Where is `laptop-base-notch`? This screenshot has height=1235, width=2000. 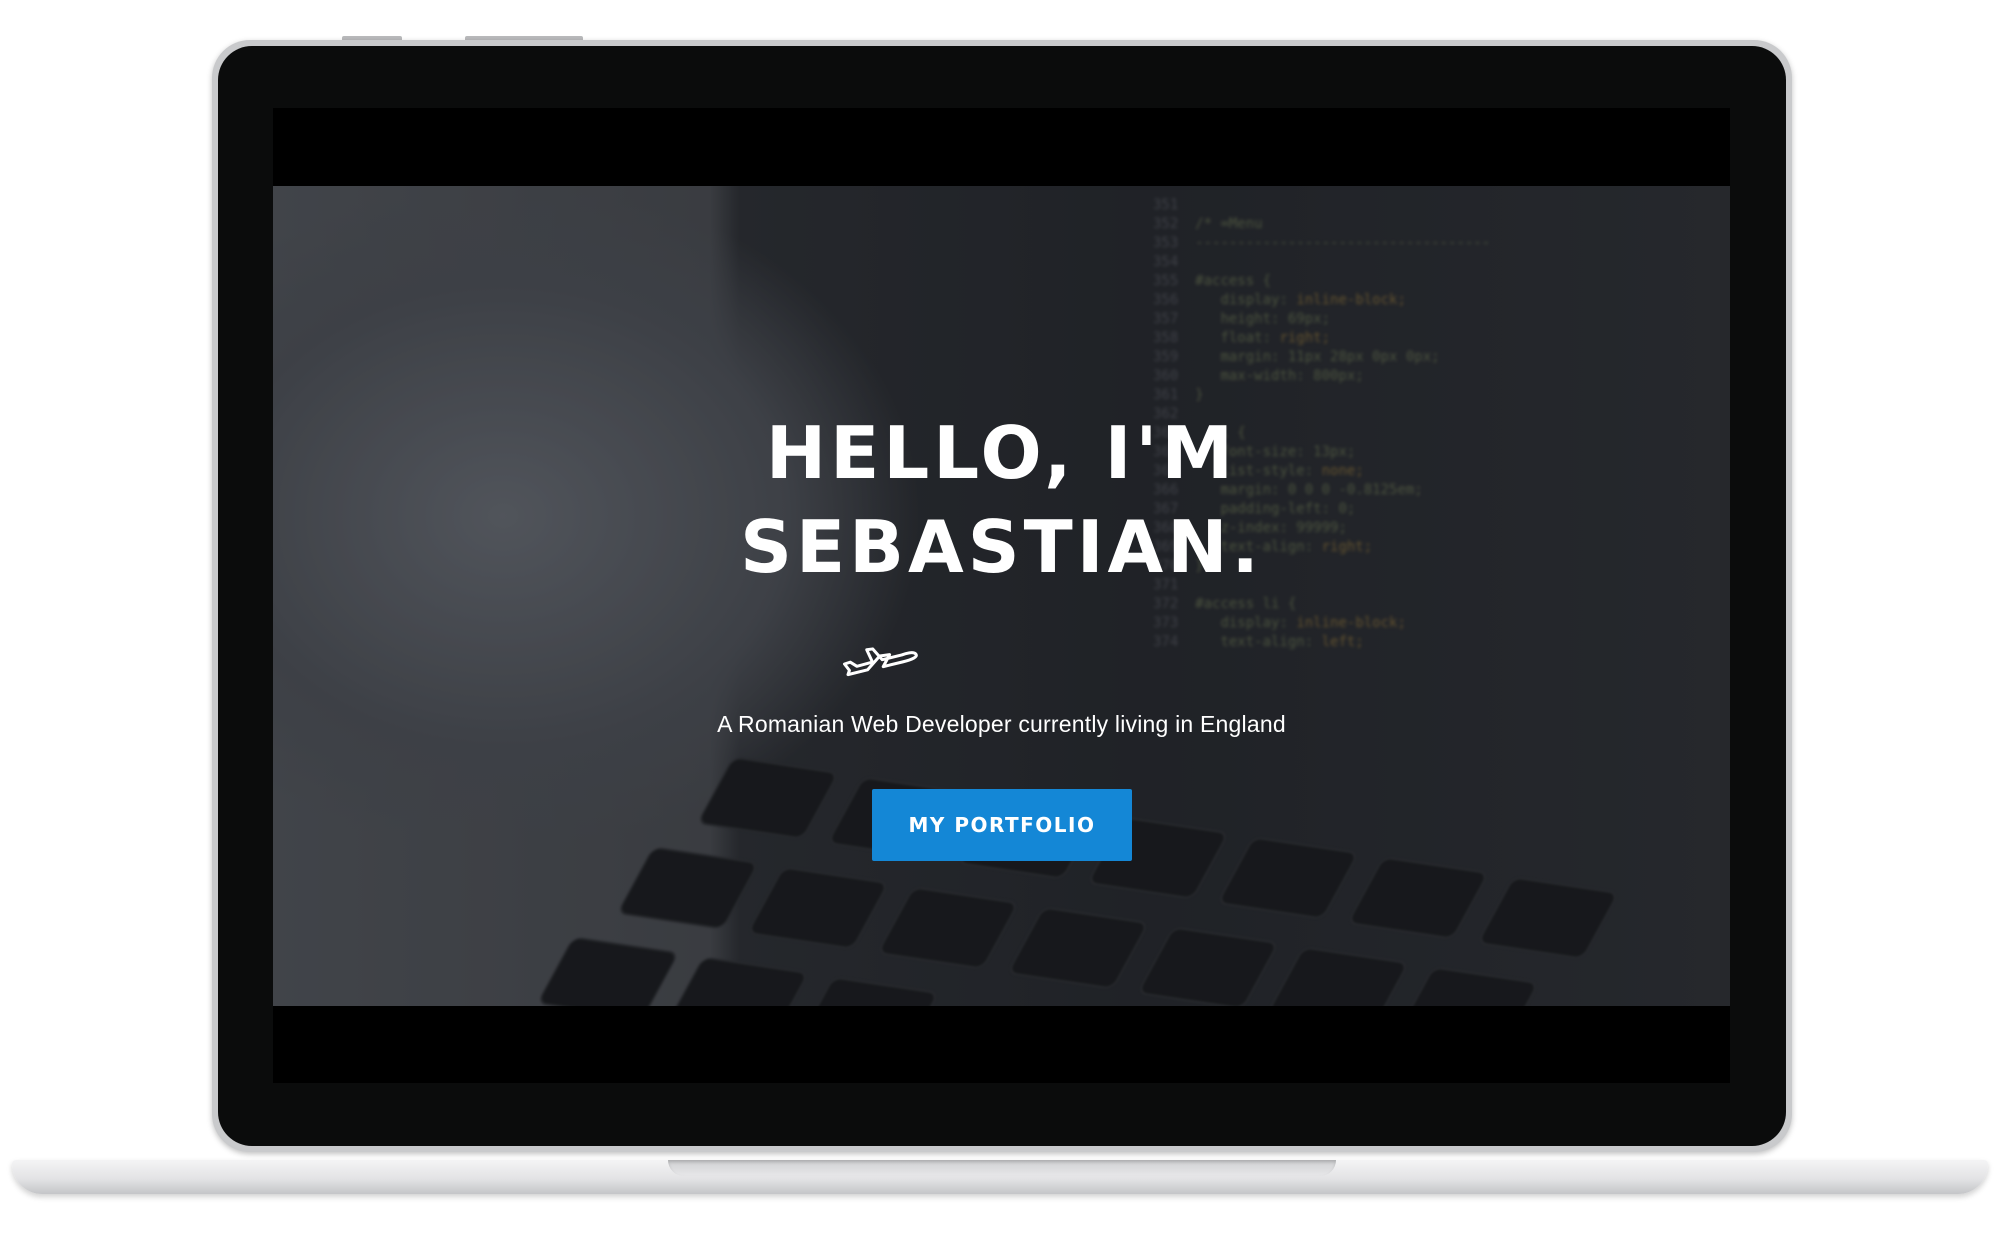
laptop-base-notch is located at coordinates (1002, 1168).